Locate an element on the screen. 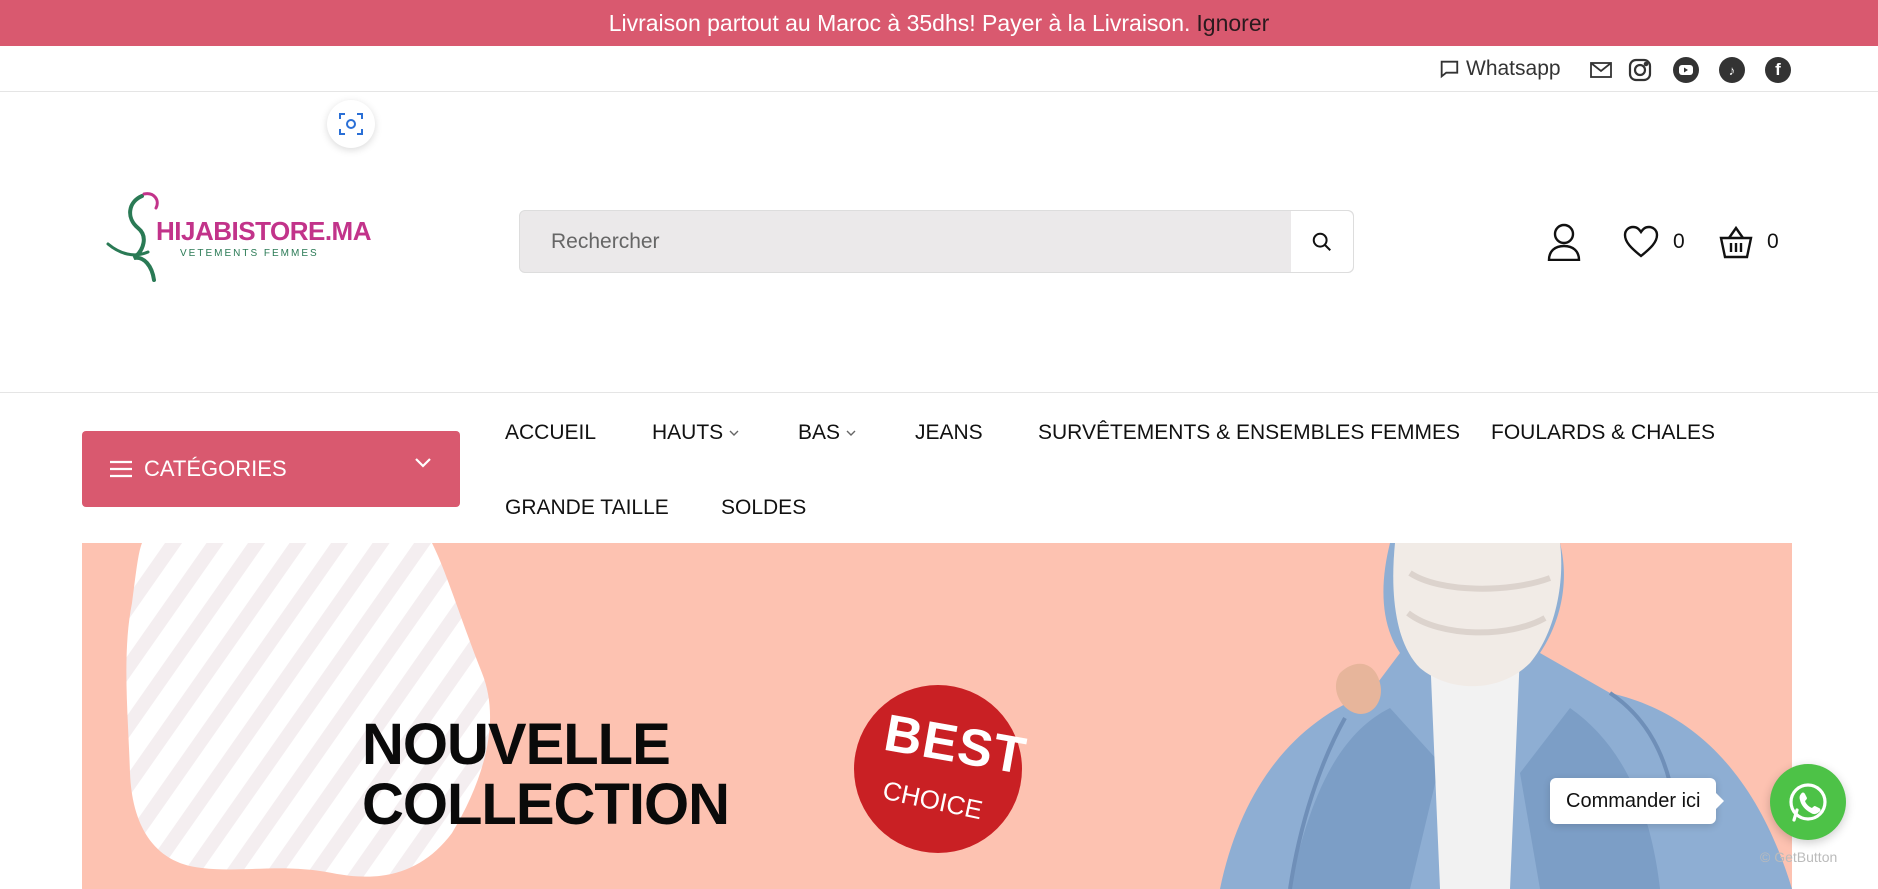 Image resolution: width=1878 pixels, height=889 pixels. basket-icon is located at coordinates (1736, 242).